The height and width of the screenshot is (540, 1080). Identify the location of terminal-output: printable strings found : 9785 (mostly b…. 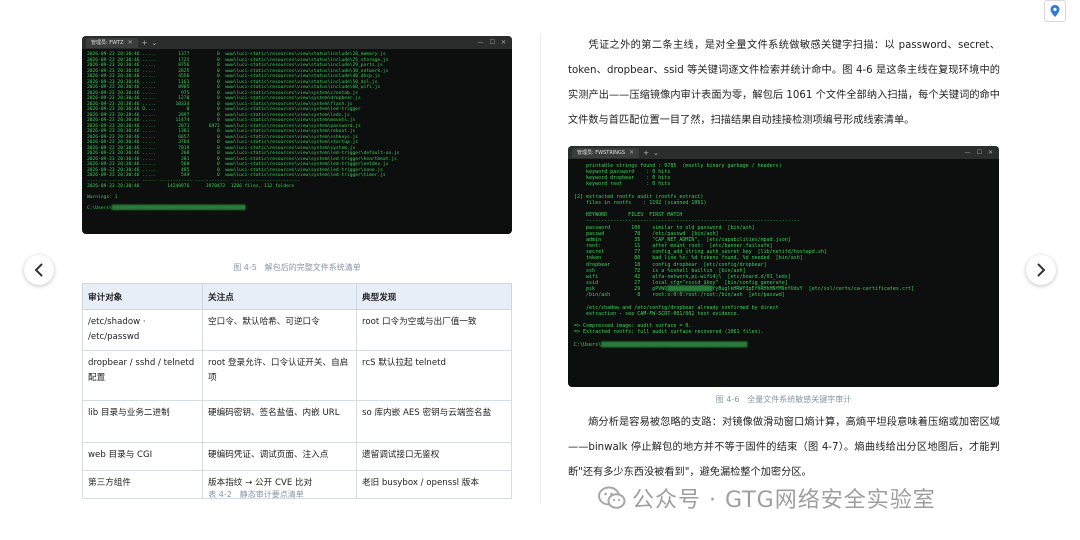
(744, 255).